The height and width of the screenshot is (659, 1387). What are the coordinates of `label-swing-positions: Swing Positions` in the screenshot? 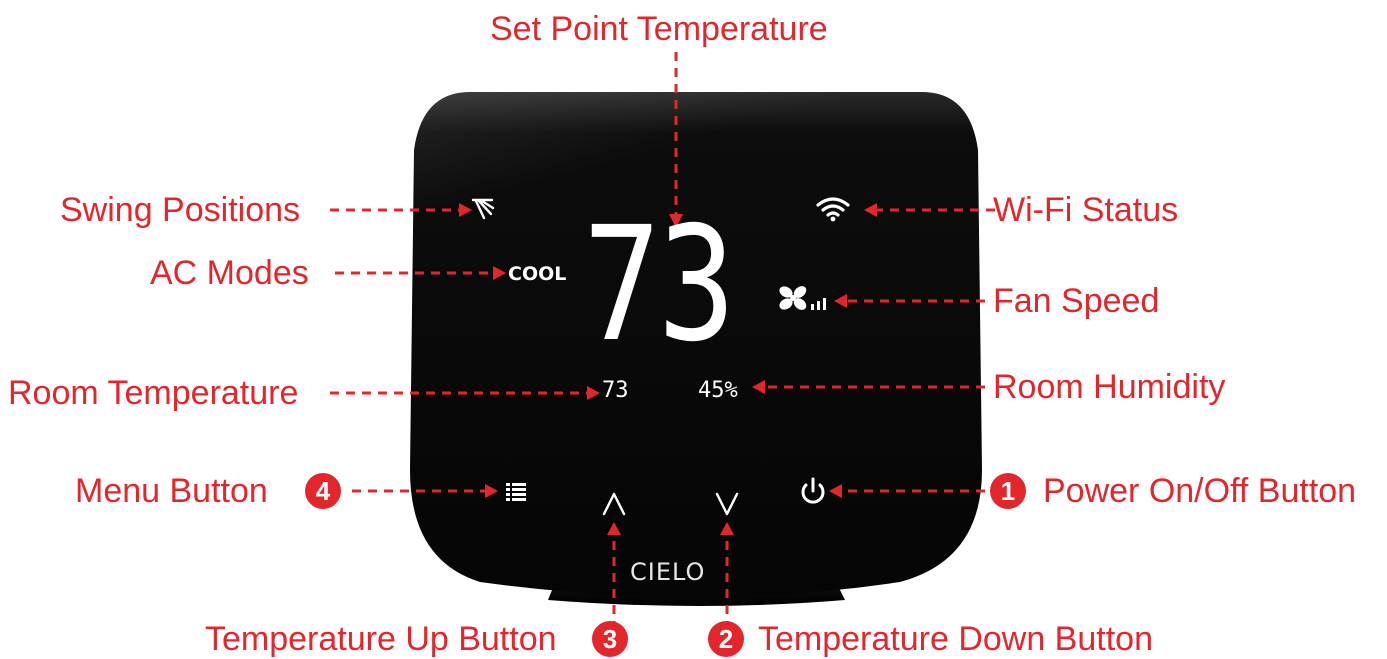 It's located at (180, 210).